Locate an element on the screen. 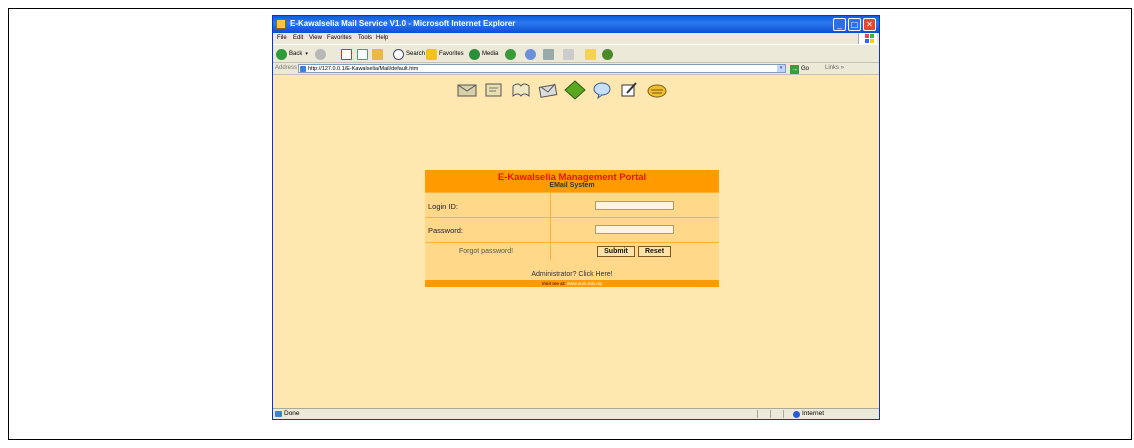  menu-view: View is located at coordinates (315, 38).